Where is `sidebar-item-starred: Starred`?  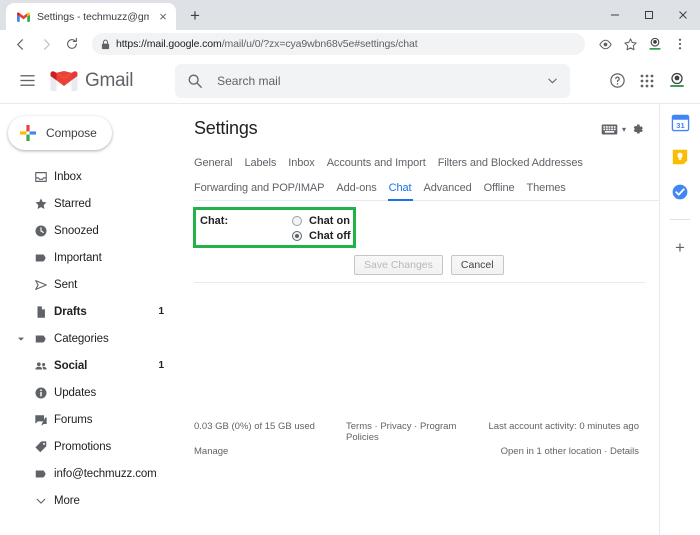 sidebar-item-starred: Starred is located at coordinates (90, 203).